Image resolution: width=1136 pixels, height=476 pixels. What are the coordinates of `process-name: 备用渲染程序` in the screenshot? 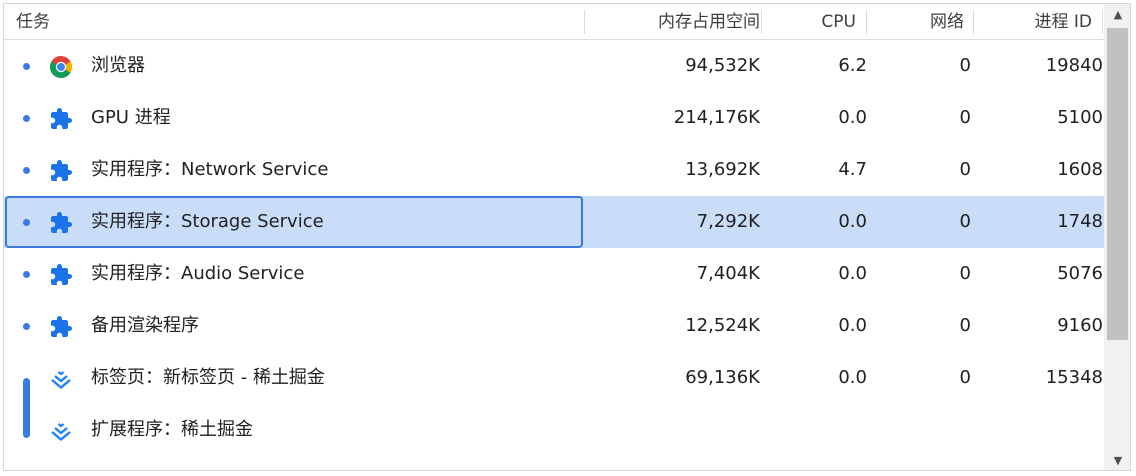 It's located at (145, 325).